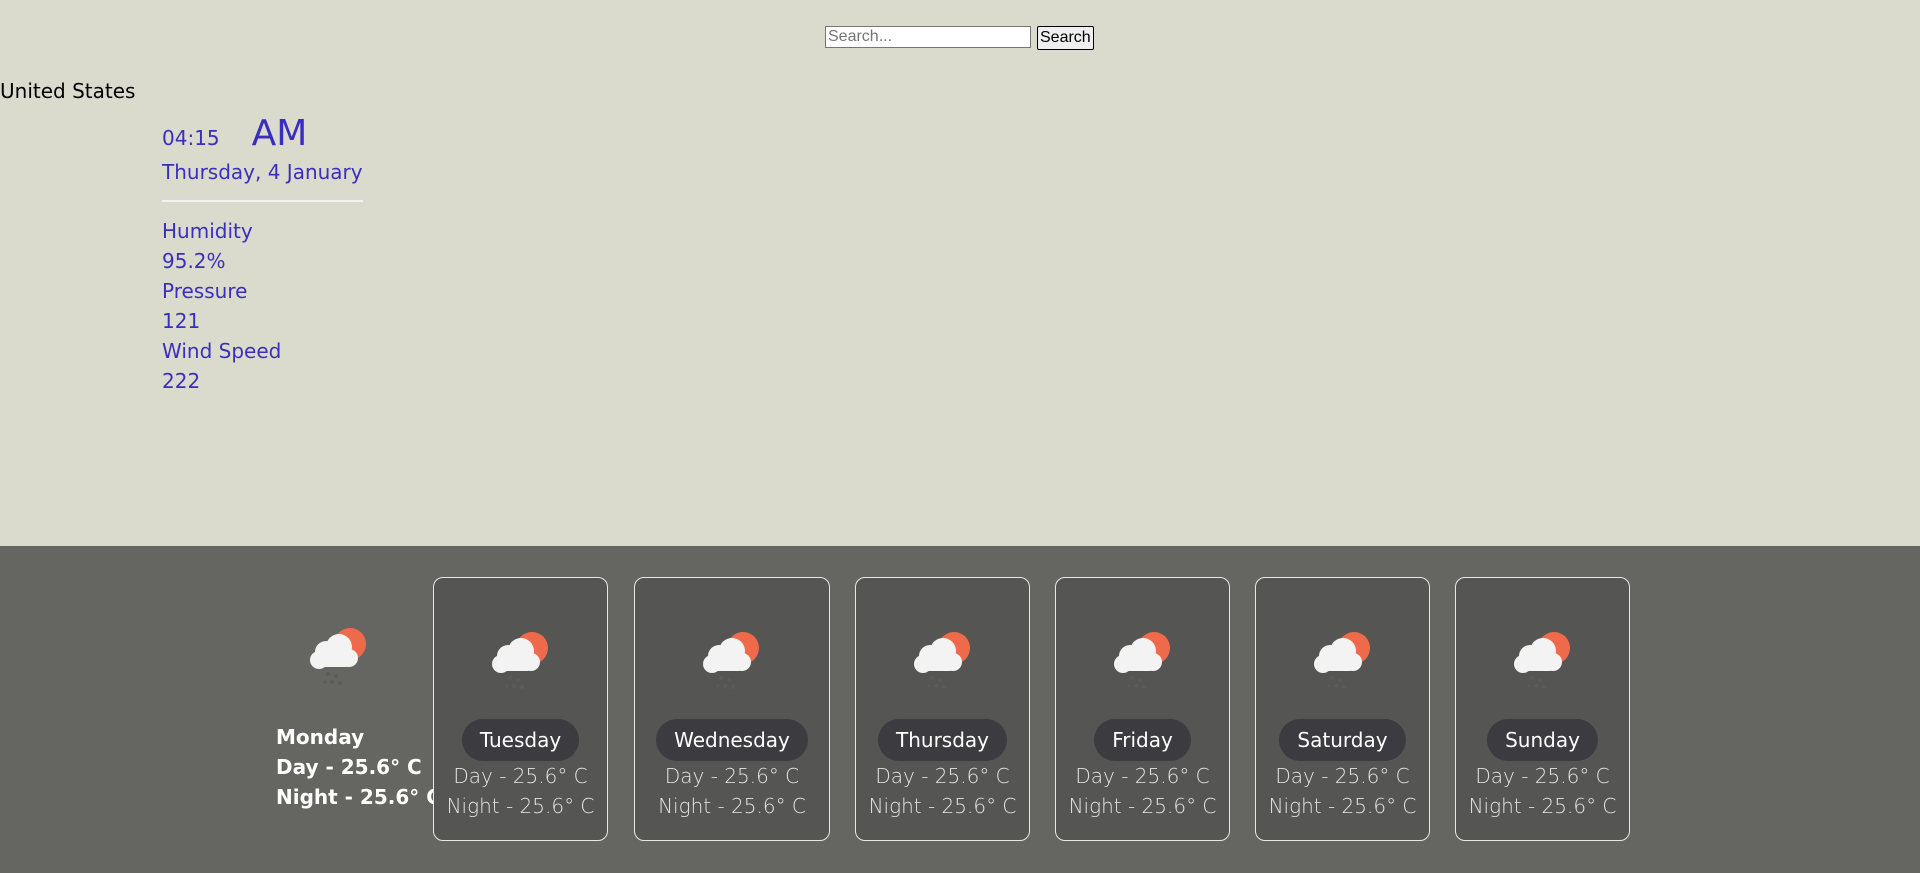 This screenshot has height=873, width=1920. What do you see at coordinates (942, 709) in the screenshot?
I see `forecast-card-thursday: Thursday Day - 25.6° C Night - 25.6° C` at bounding box center [942, 709].